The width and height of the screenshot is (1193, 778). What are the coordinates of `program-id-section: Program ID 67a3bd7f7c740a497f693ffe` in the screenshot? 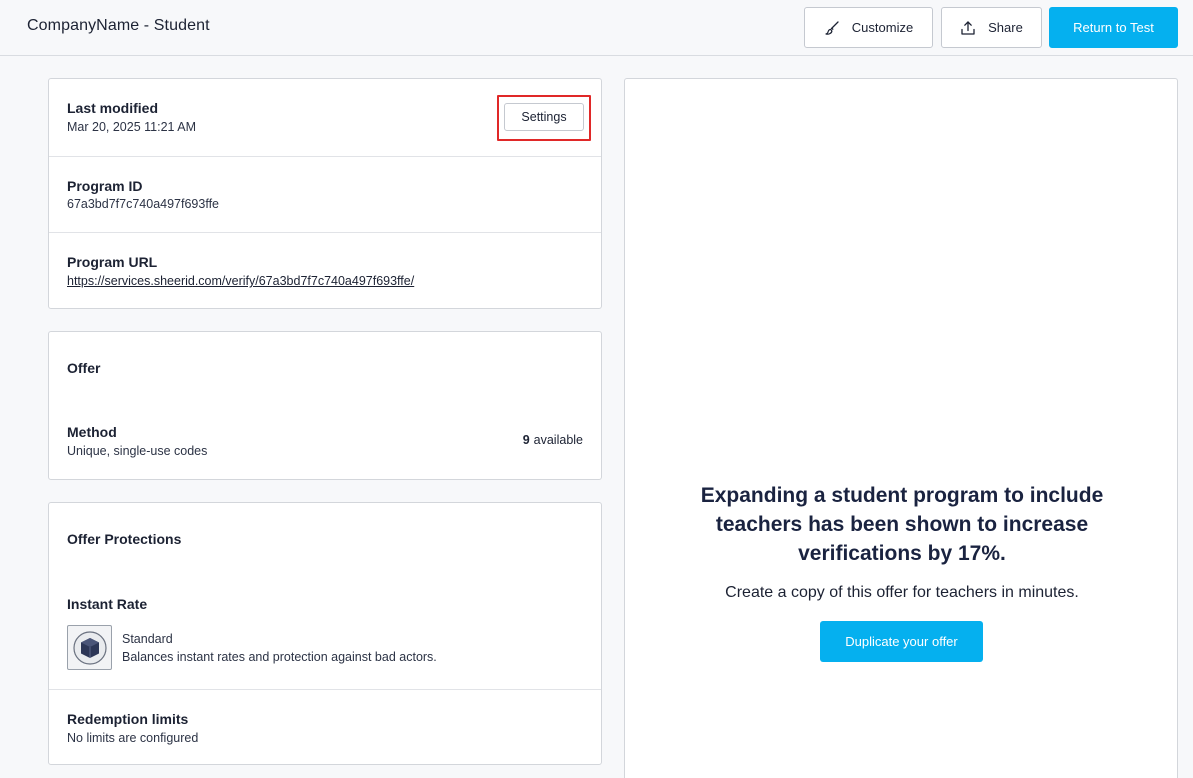 It's located at (325, 194).